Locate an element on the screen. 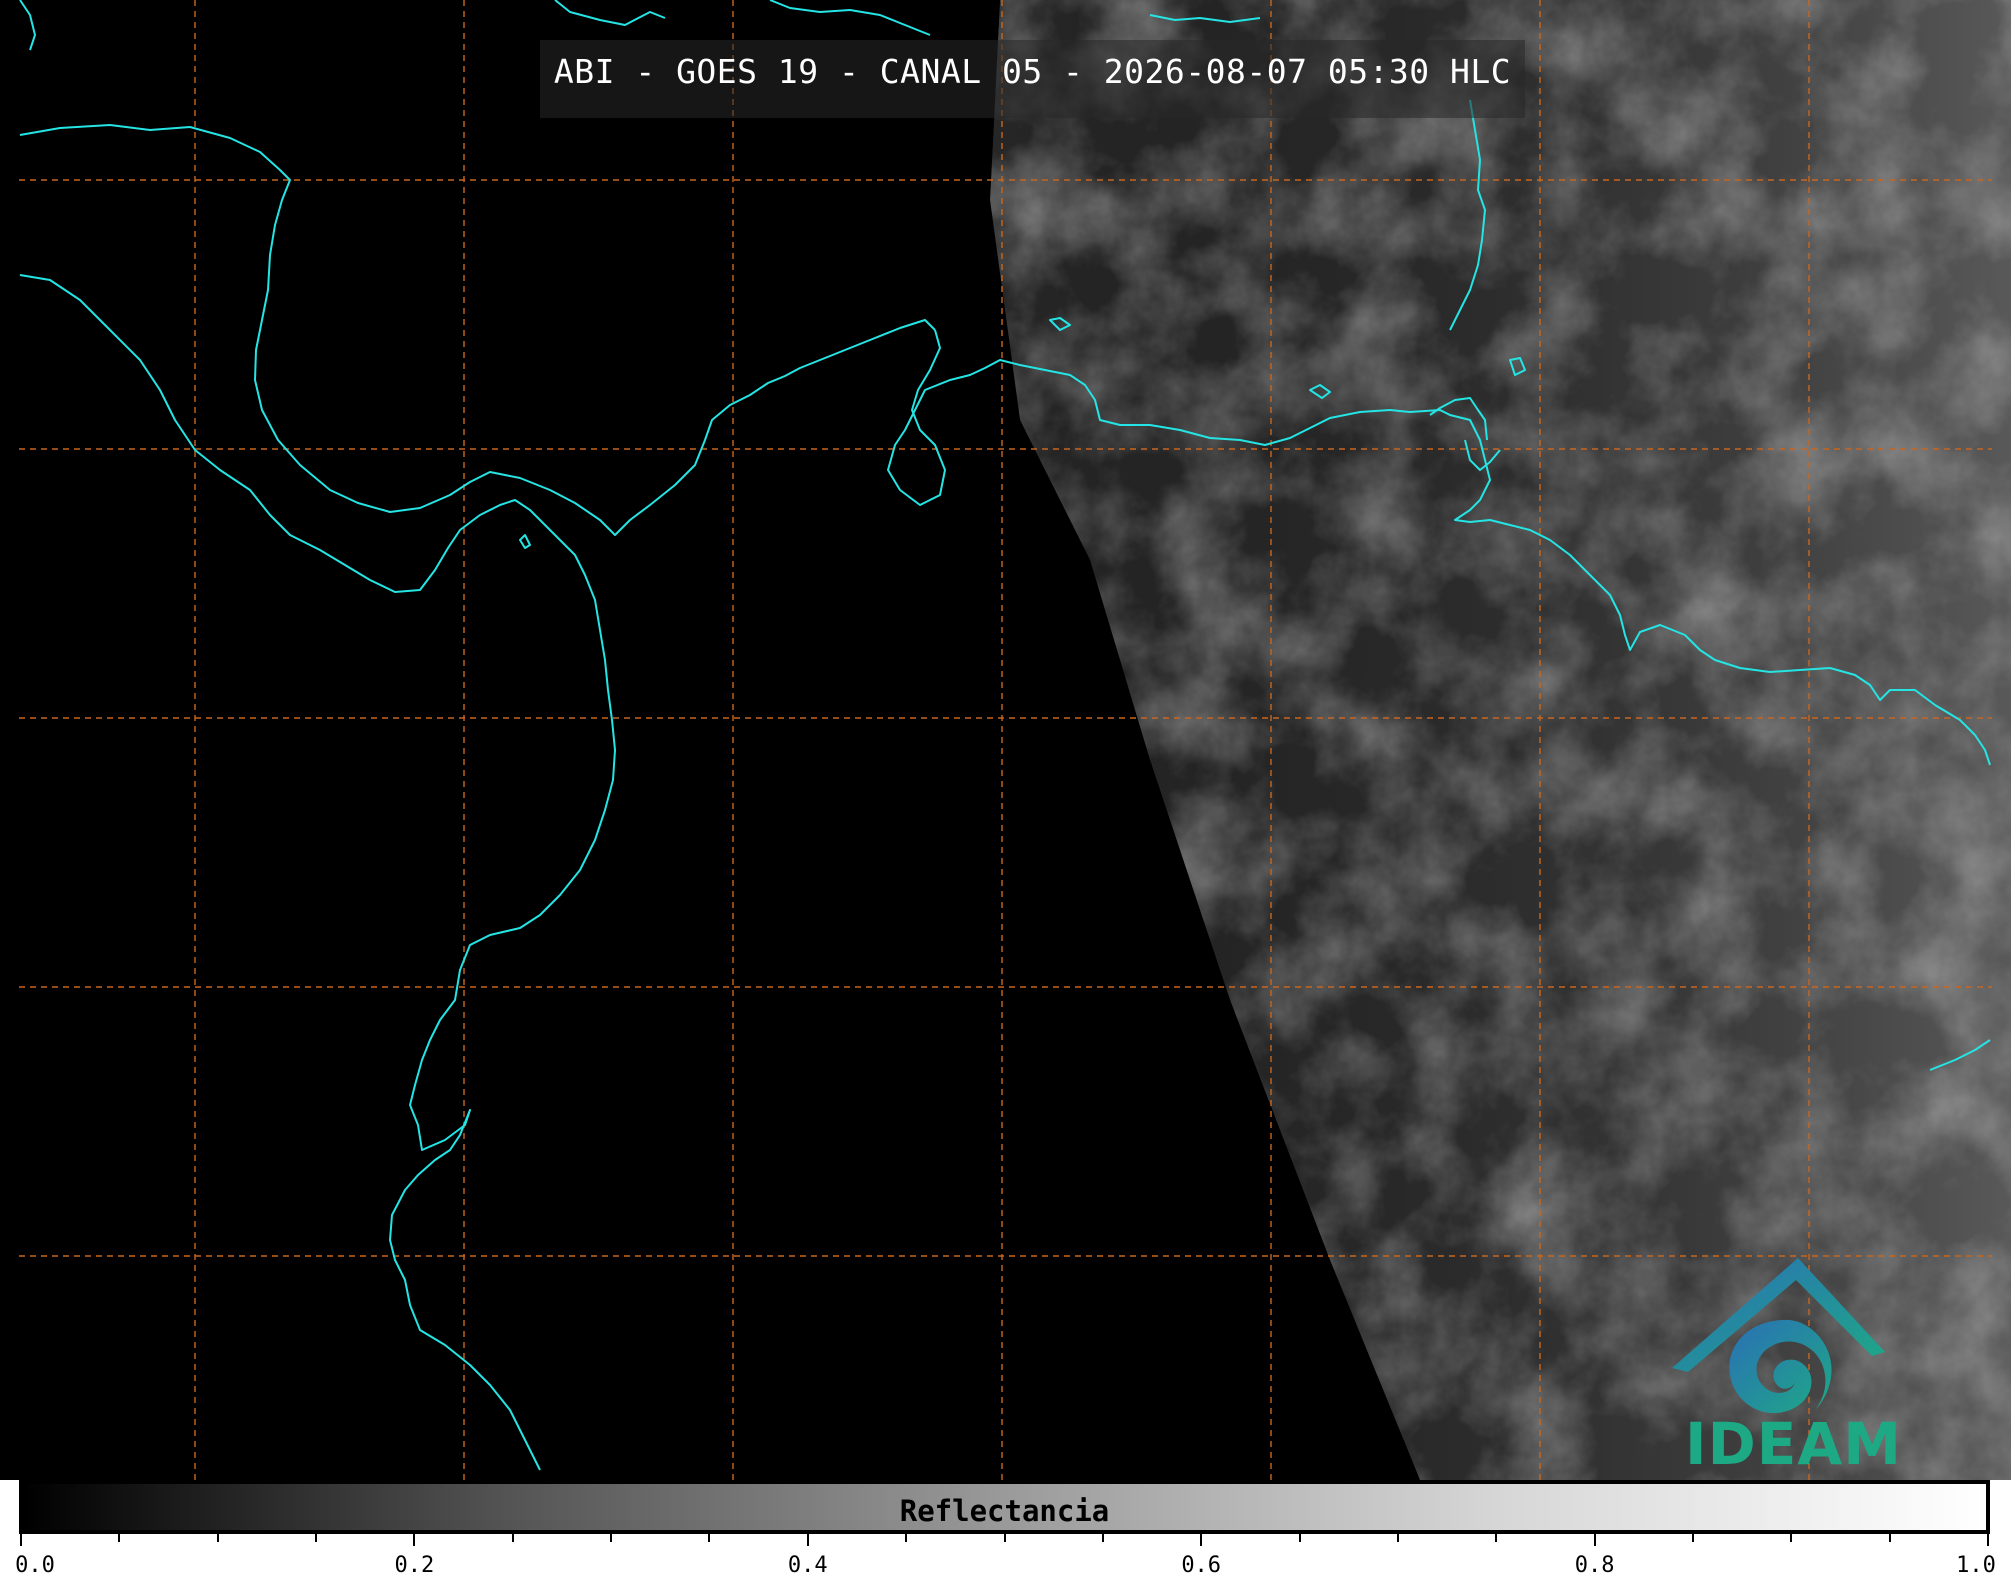  reflectance-colorbar: Reflectancia is located at coordinates (1004, 1507).